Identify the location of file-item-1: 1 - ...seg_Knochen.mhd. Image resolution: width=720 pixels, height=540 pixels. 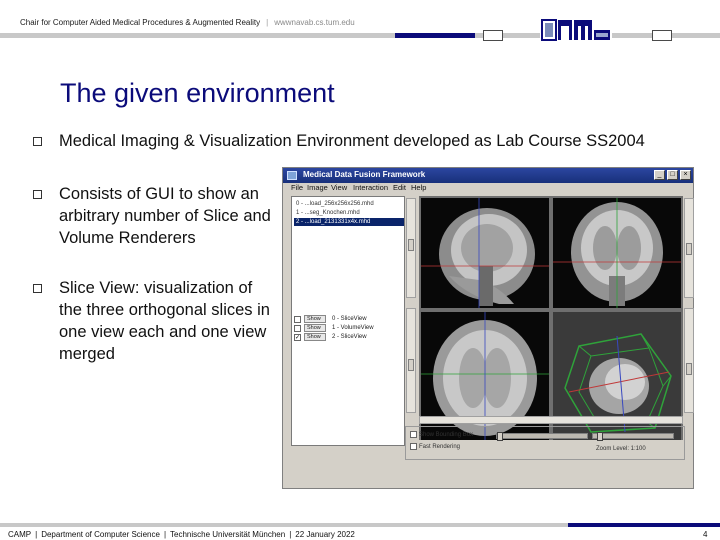
(349, 213).